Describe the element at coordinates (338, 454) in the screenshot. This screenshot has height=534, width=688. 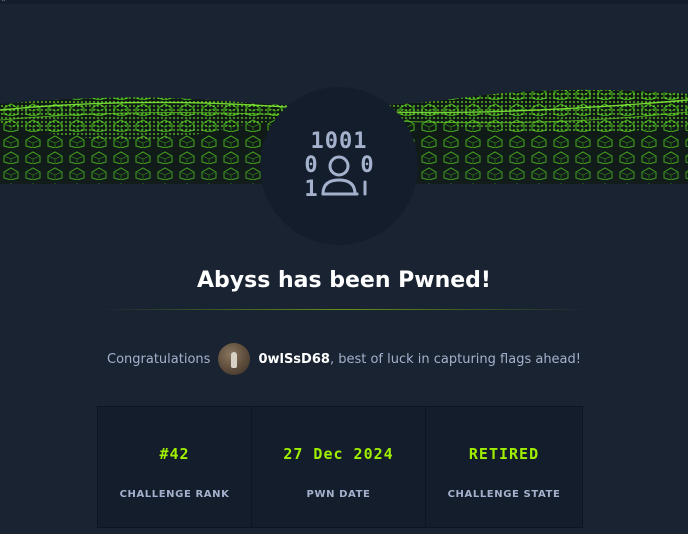
I see `stat-value: 27 Dec 2024` at that location.